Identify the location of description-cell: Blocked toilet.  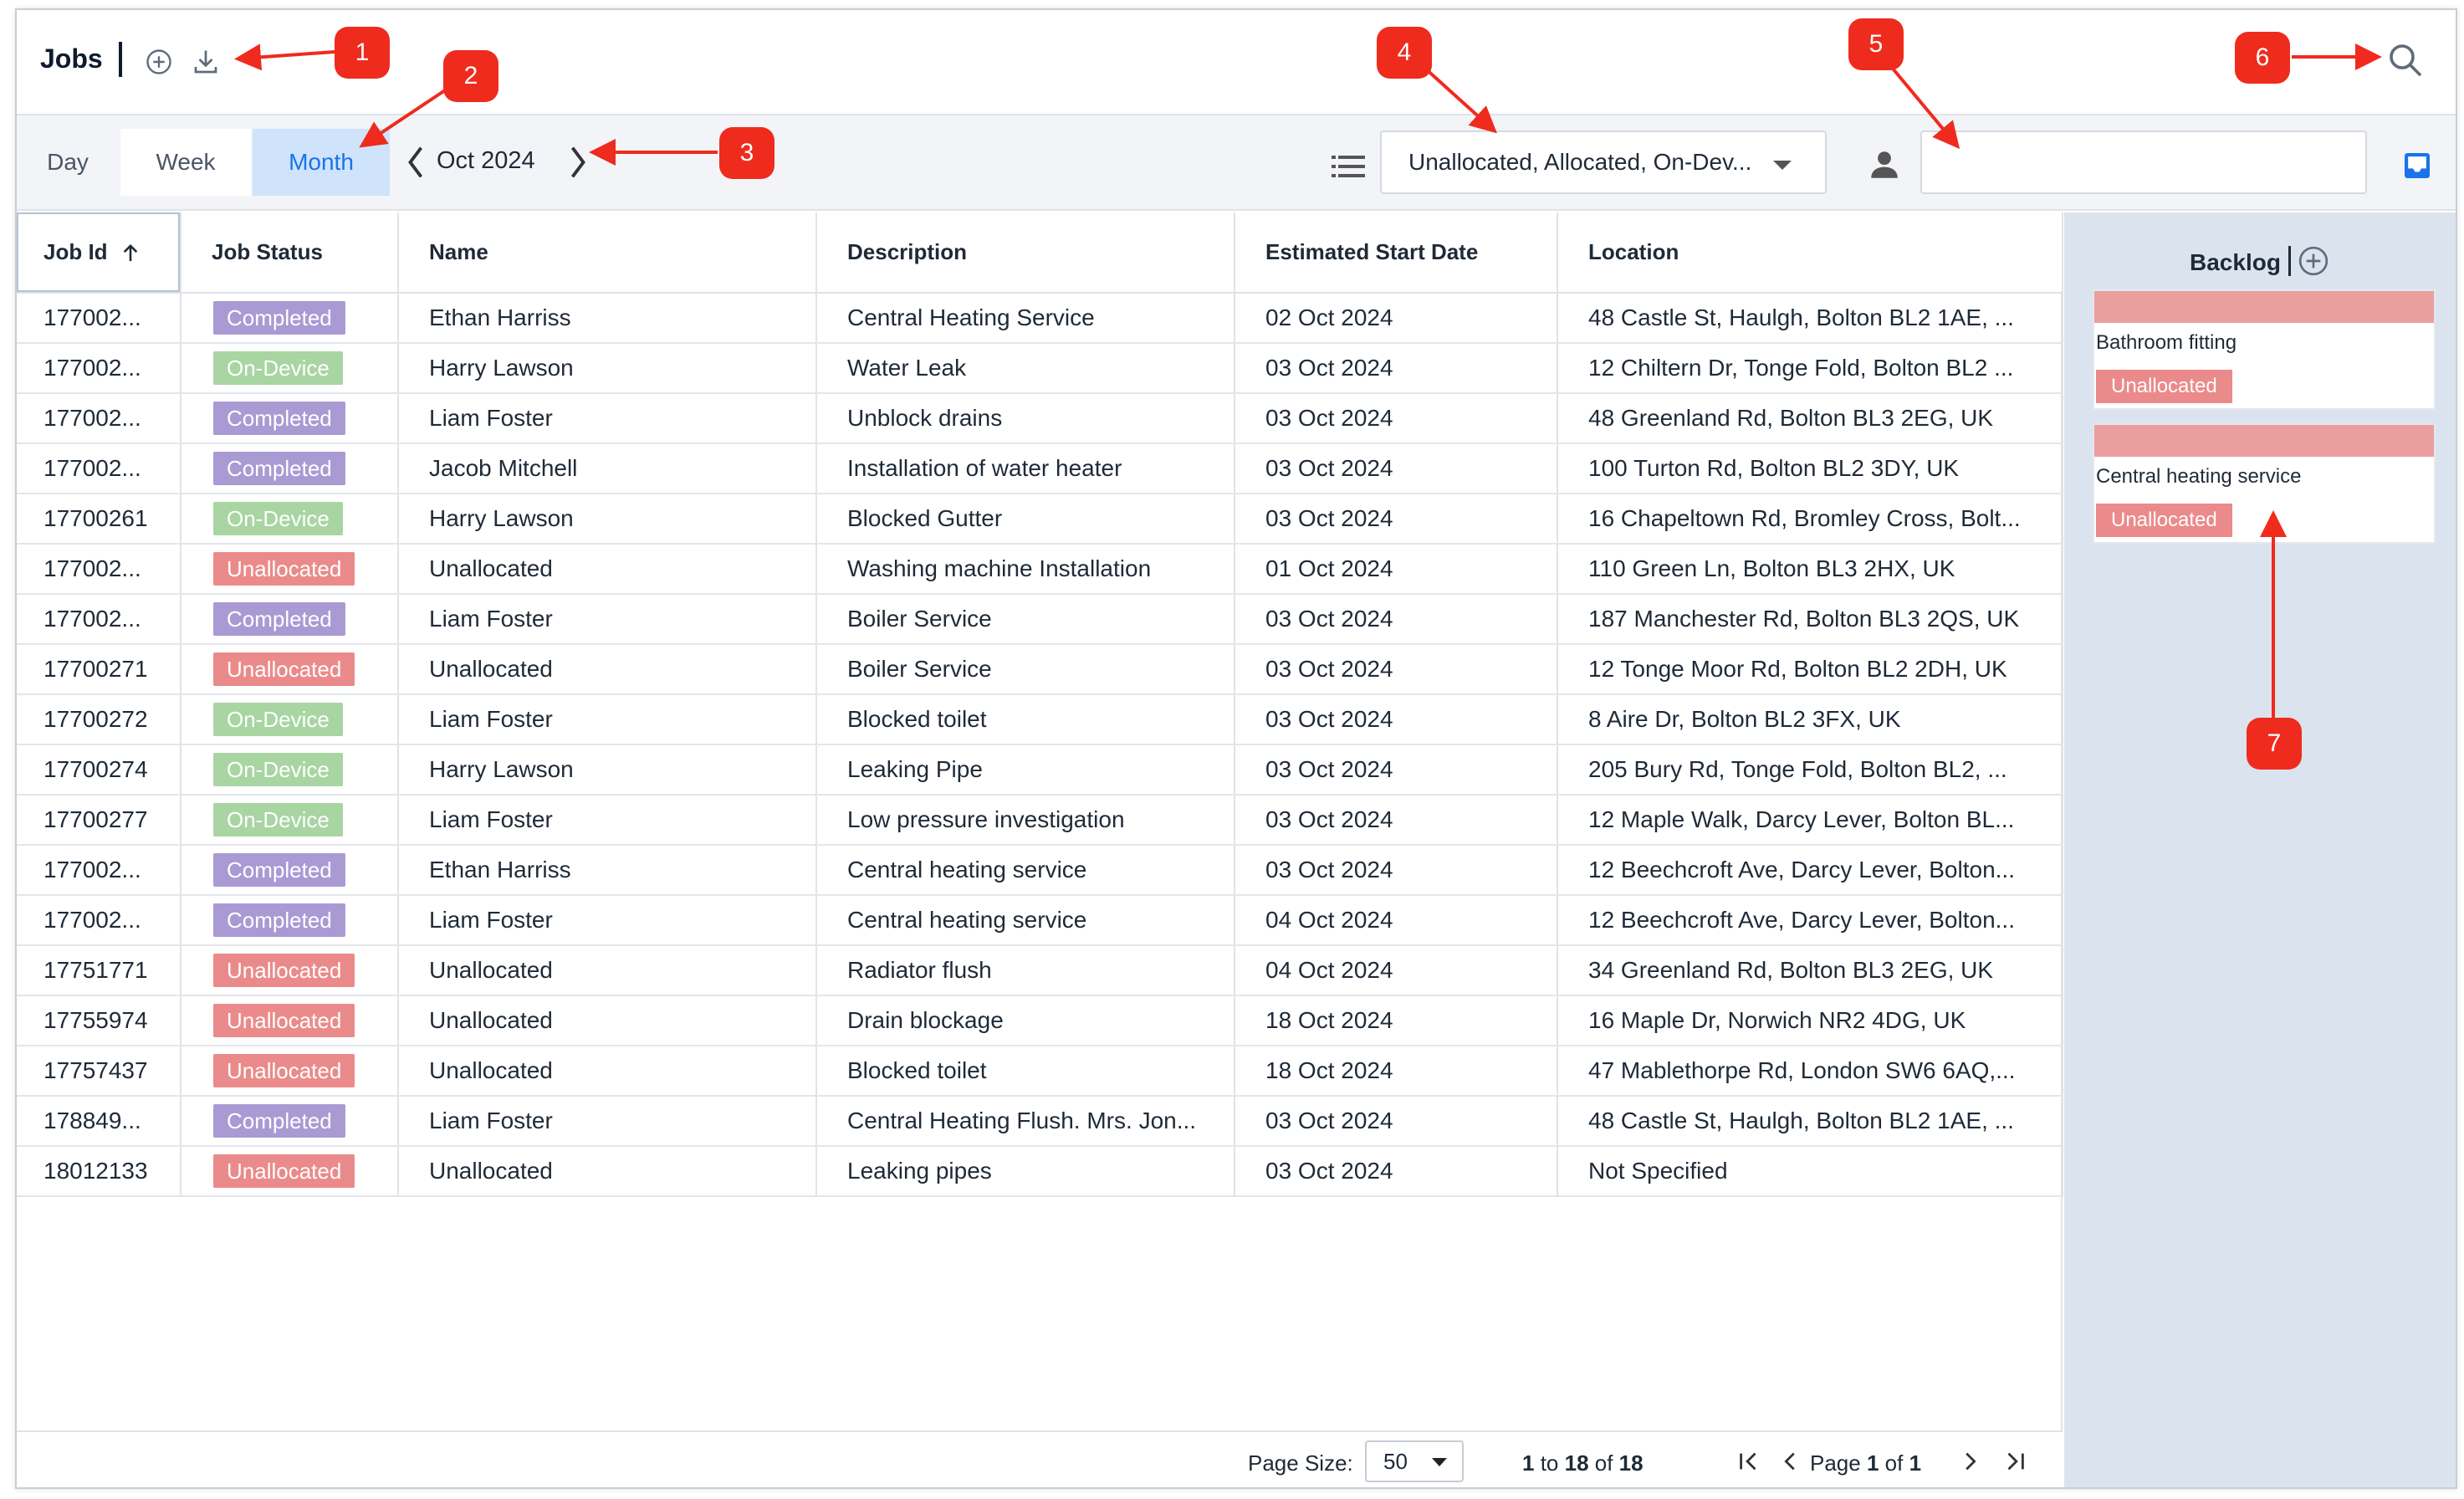
(1026, 720).